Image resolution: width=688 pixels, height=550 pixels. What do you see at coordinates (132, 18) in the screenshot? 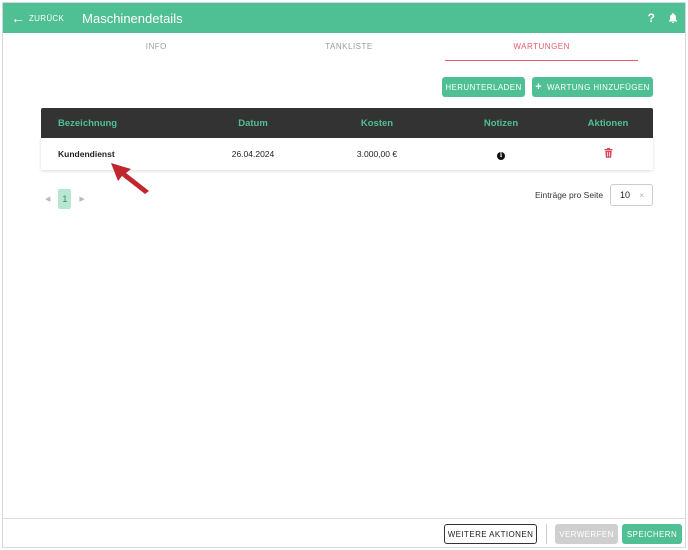
I see `page-title: Maschinendetails` at bounding box center [132, 18].